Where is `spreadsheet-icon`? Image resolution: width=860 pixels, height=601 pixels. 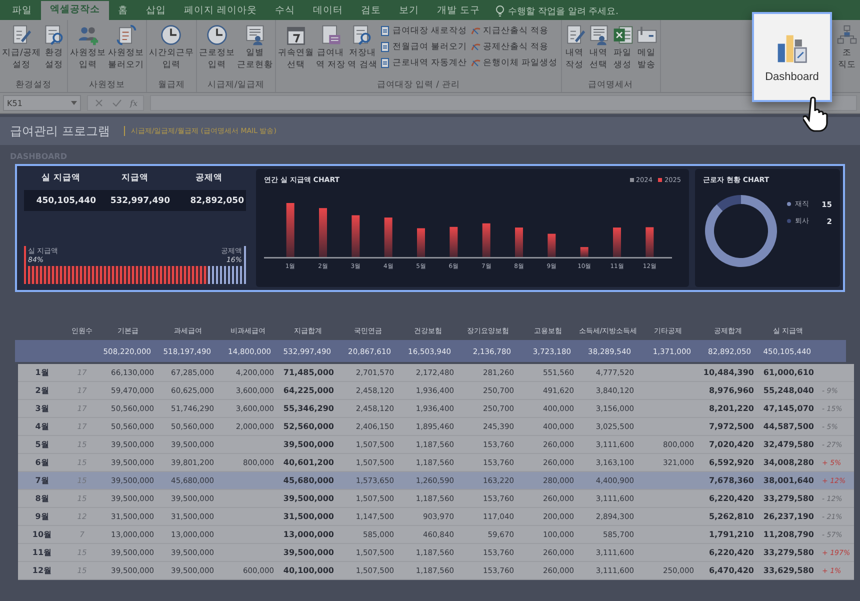
spreadsheet-icon is located at coordinates (623, 35).